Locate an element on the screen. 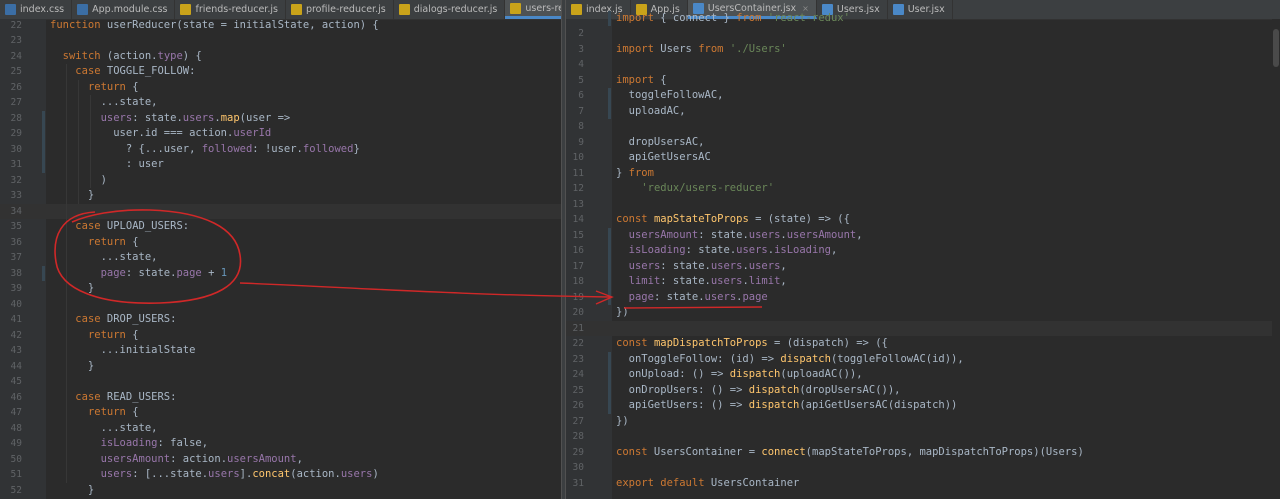  code-text: isLoading: false, is located at coordinates (154, 443).